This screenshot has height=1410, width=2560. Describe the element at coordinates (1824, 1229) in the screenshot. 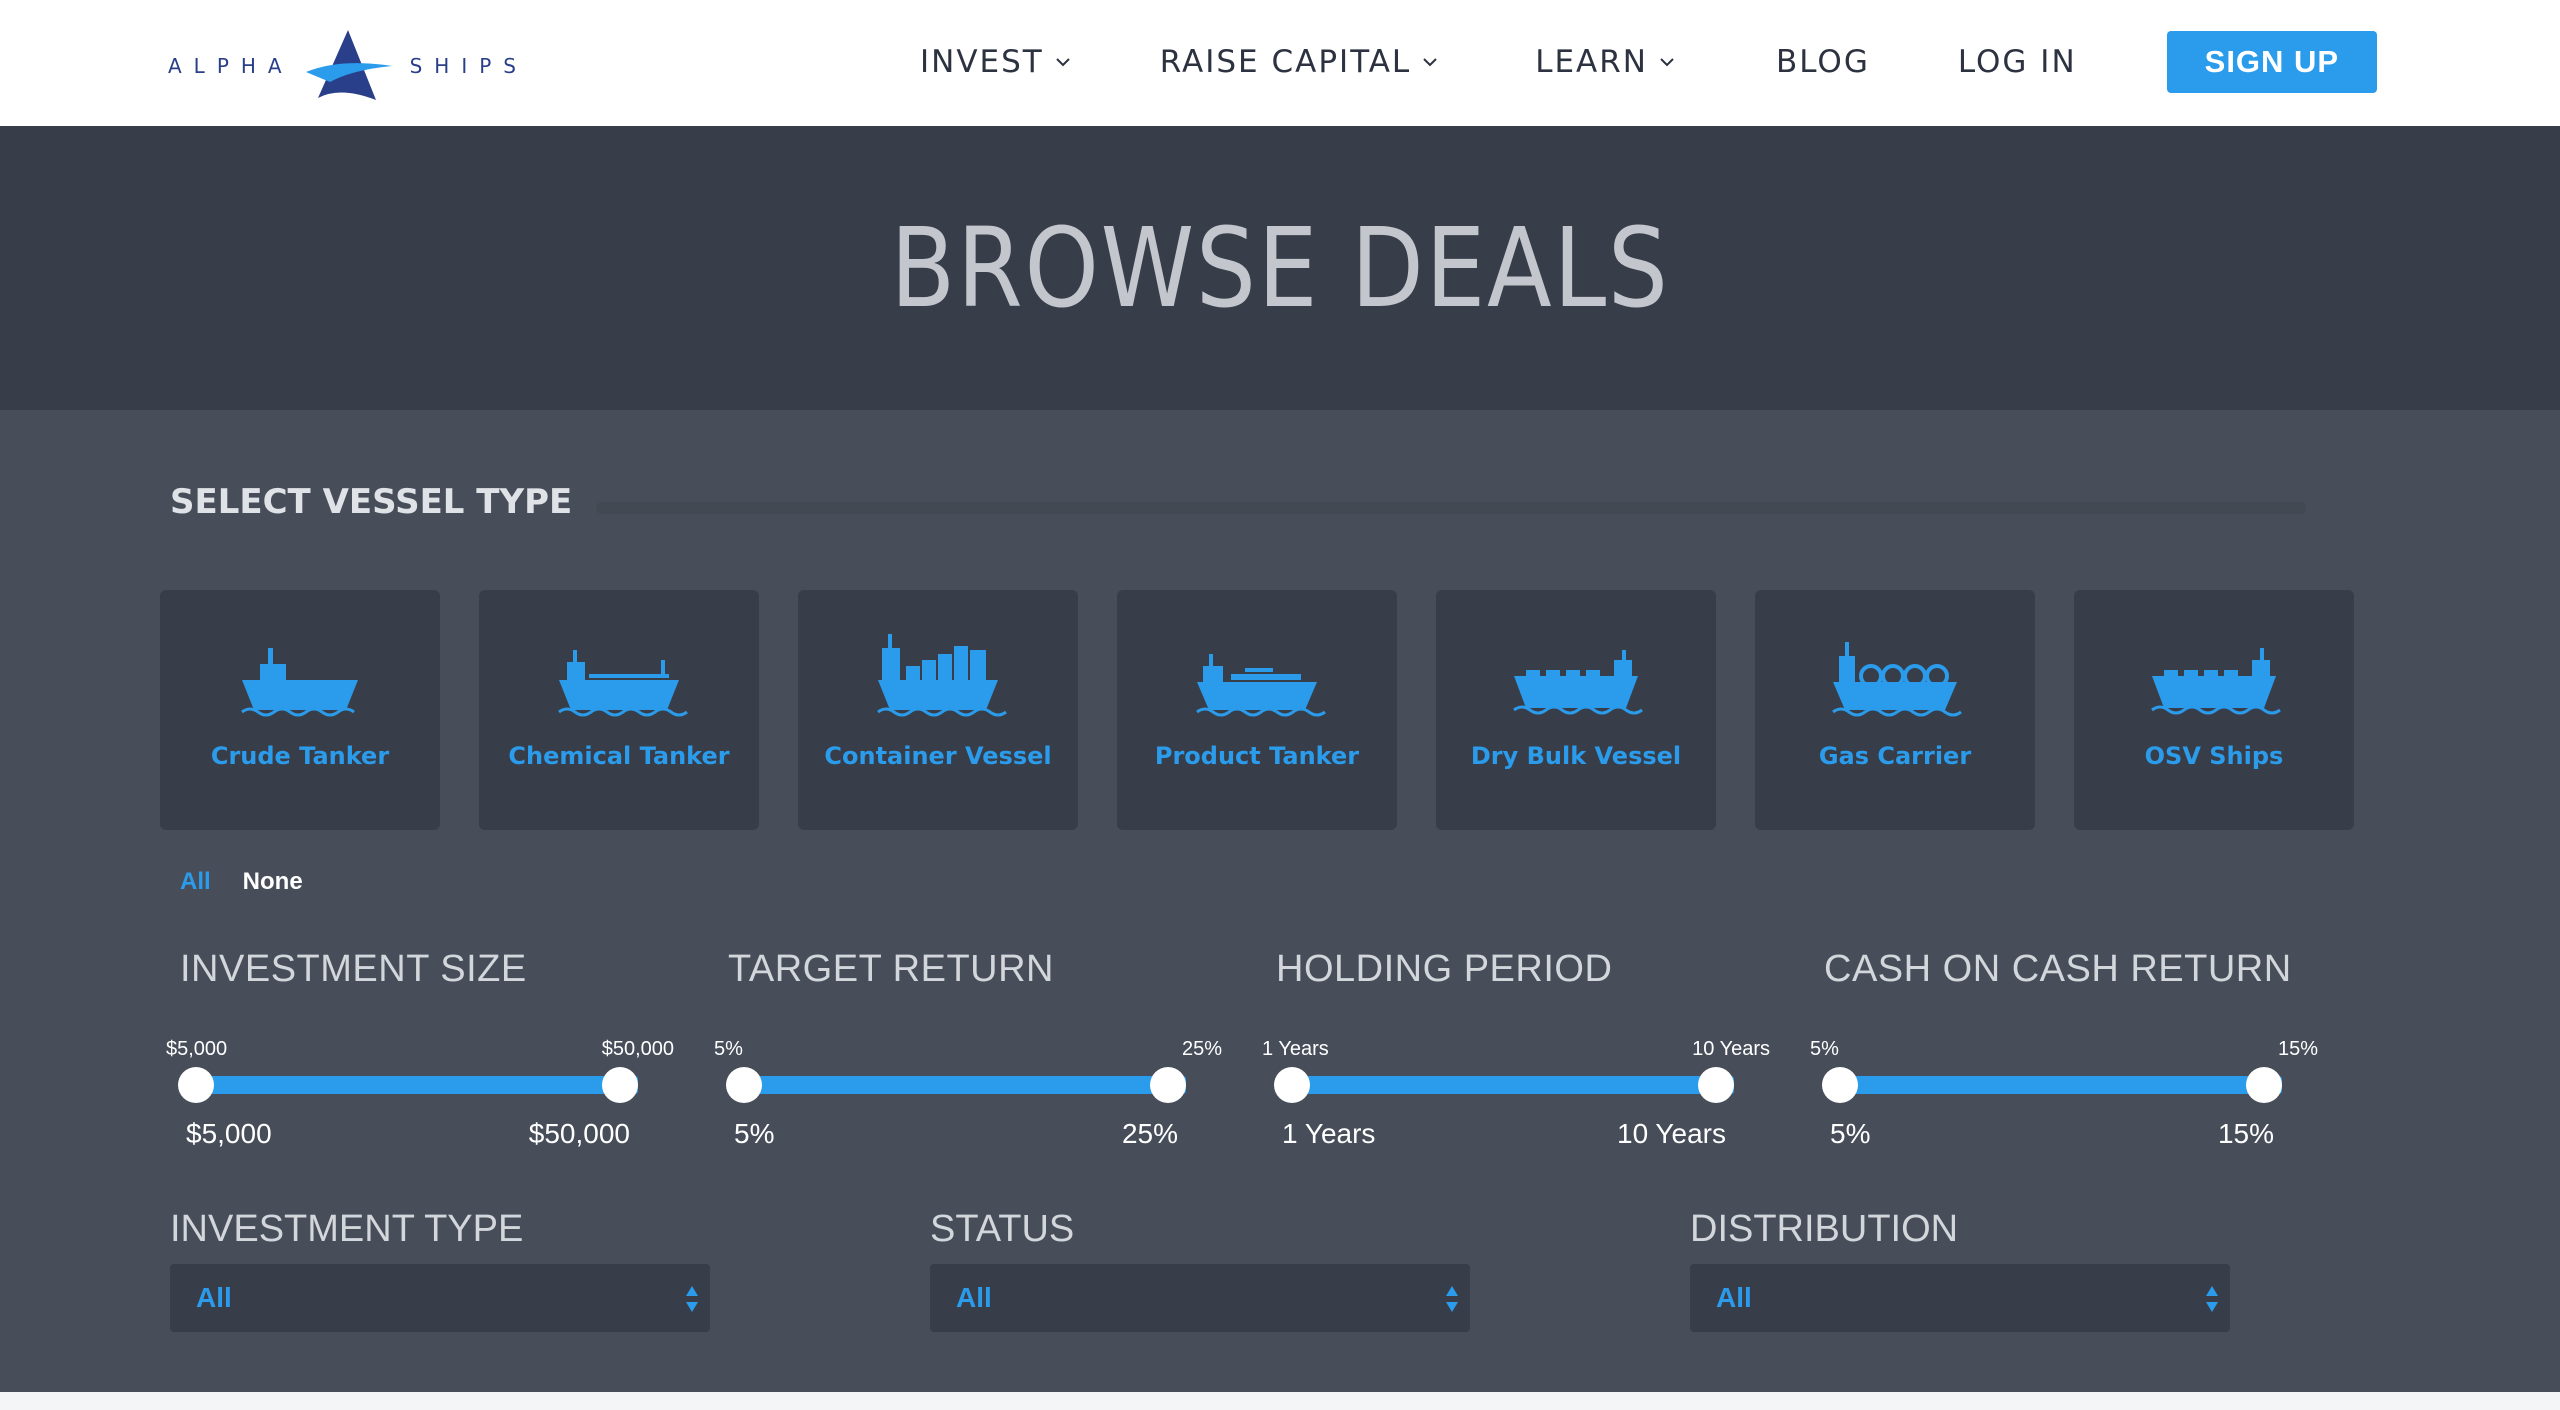

I see `dropdown-title: DISTRIBUTION` at that location.